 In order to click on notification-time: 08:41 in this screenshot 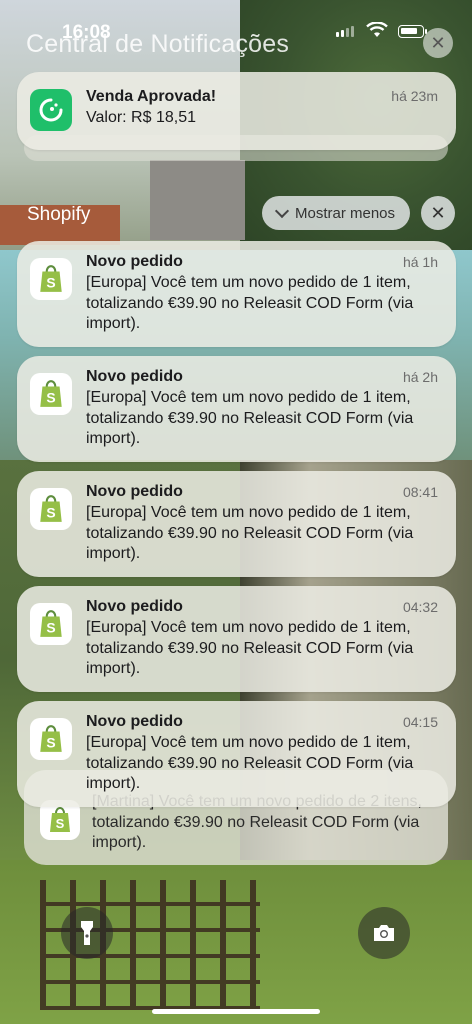, I will do `click(420, 492)`.